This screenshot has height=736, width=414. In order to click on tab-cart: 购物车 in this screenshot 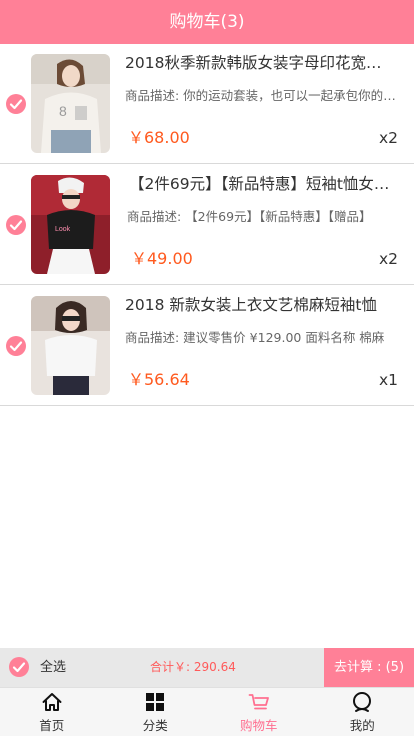, I will do `click(259, 712)`.